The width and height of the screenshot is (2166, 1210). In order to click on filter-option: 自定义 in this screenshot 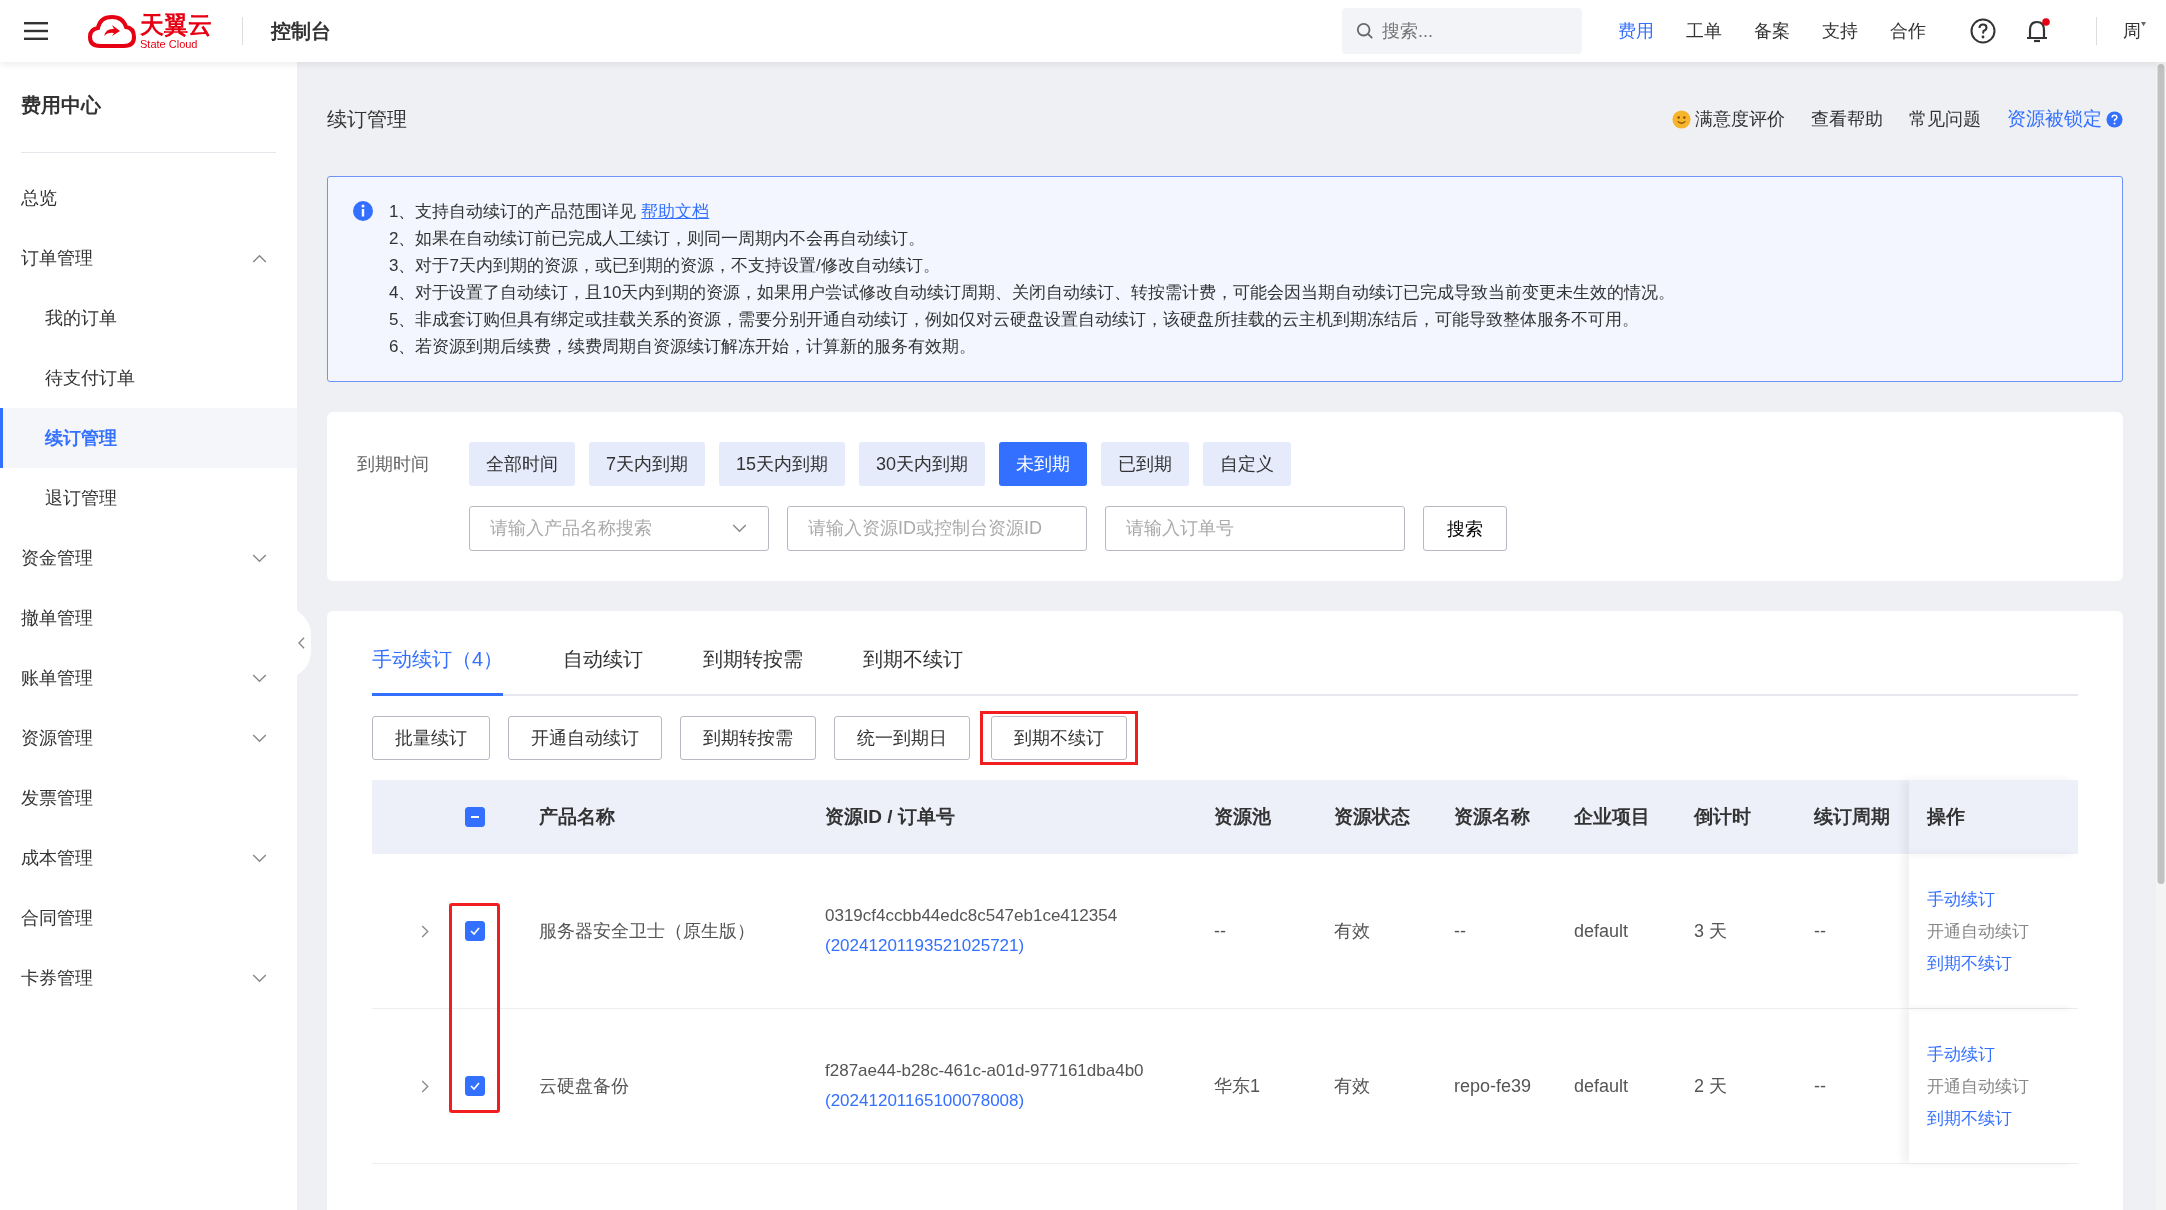, I will do `click(1247, 464)`.